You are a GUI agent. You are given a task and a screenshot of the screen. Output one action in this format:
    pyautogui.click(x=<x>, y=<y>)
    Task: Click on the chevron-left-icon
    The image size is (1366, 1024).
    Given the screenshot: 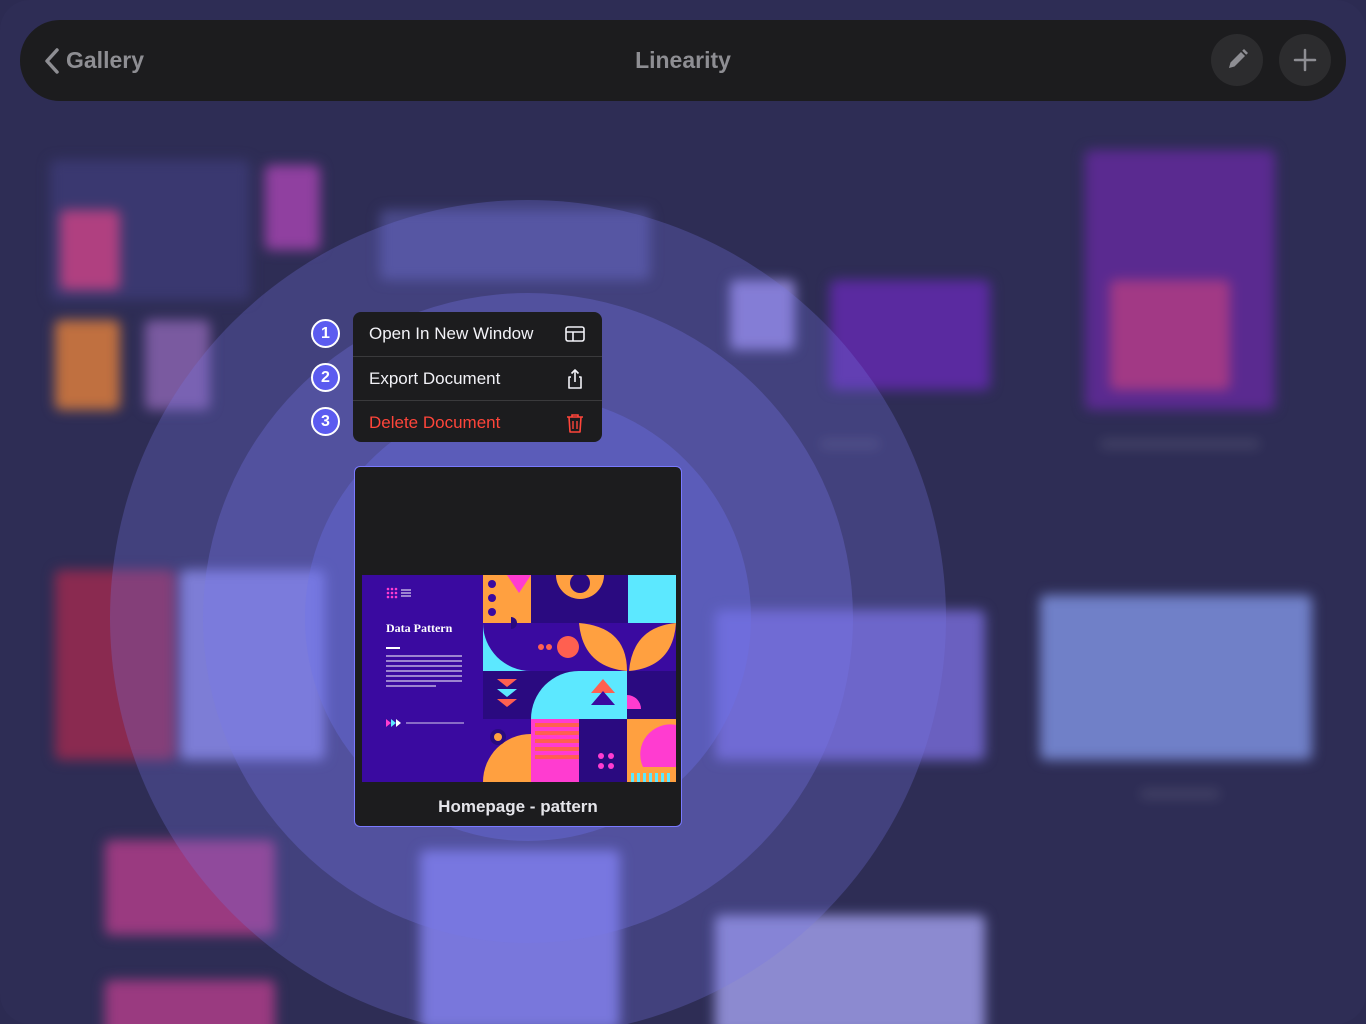 What is the action you would take?
    pyautogui.click(x=52, y=60)
    